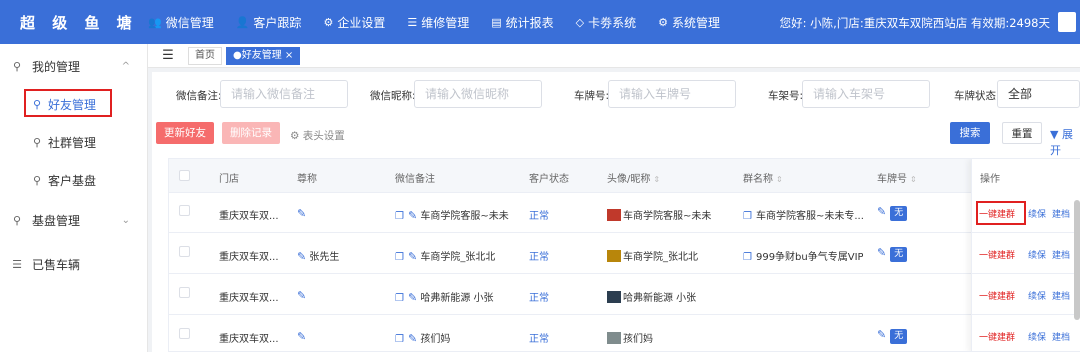 The image size is (1080, 352). Describe the element at coordinates (317, 135) in the screenshot. I see `column-settings-button: ⚙ 表头设置` at that location.